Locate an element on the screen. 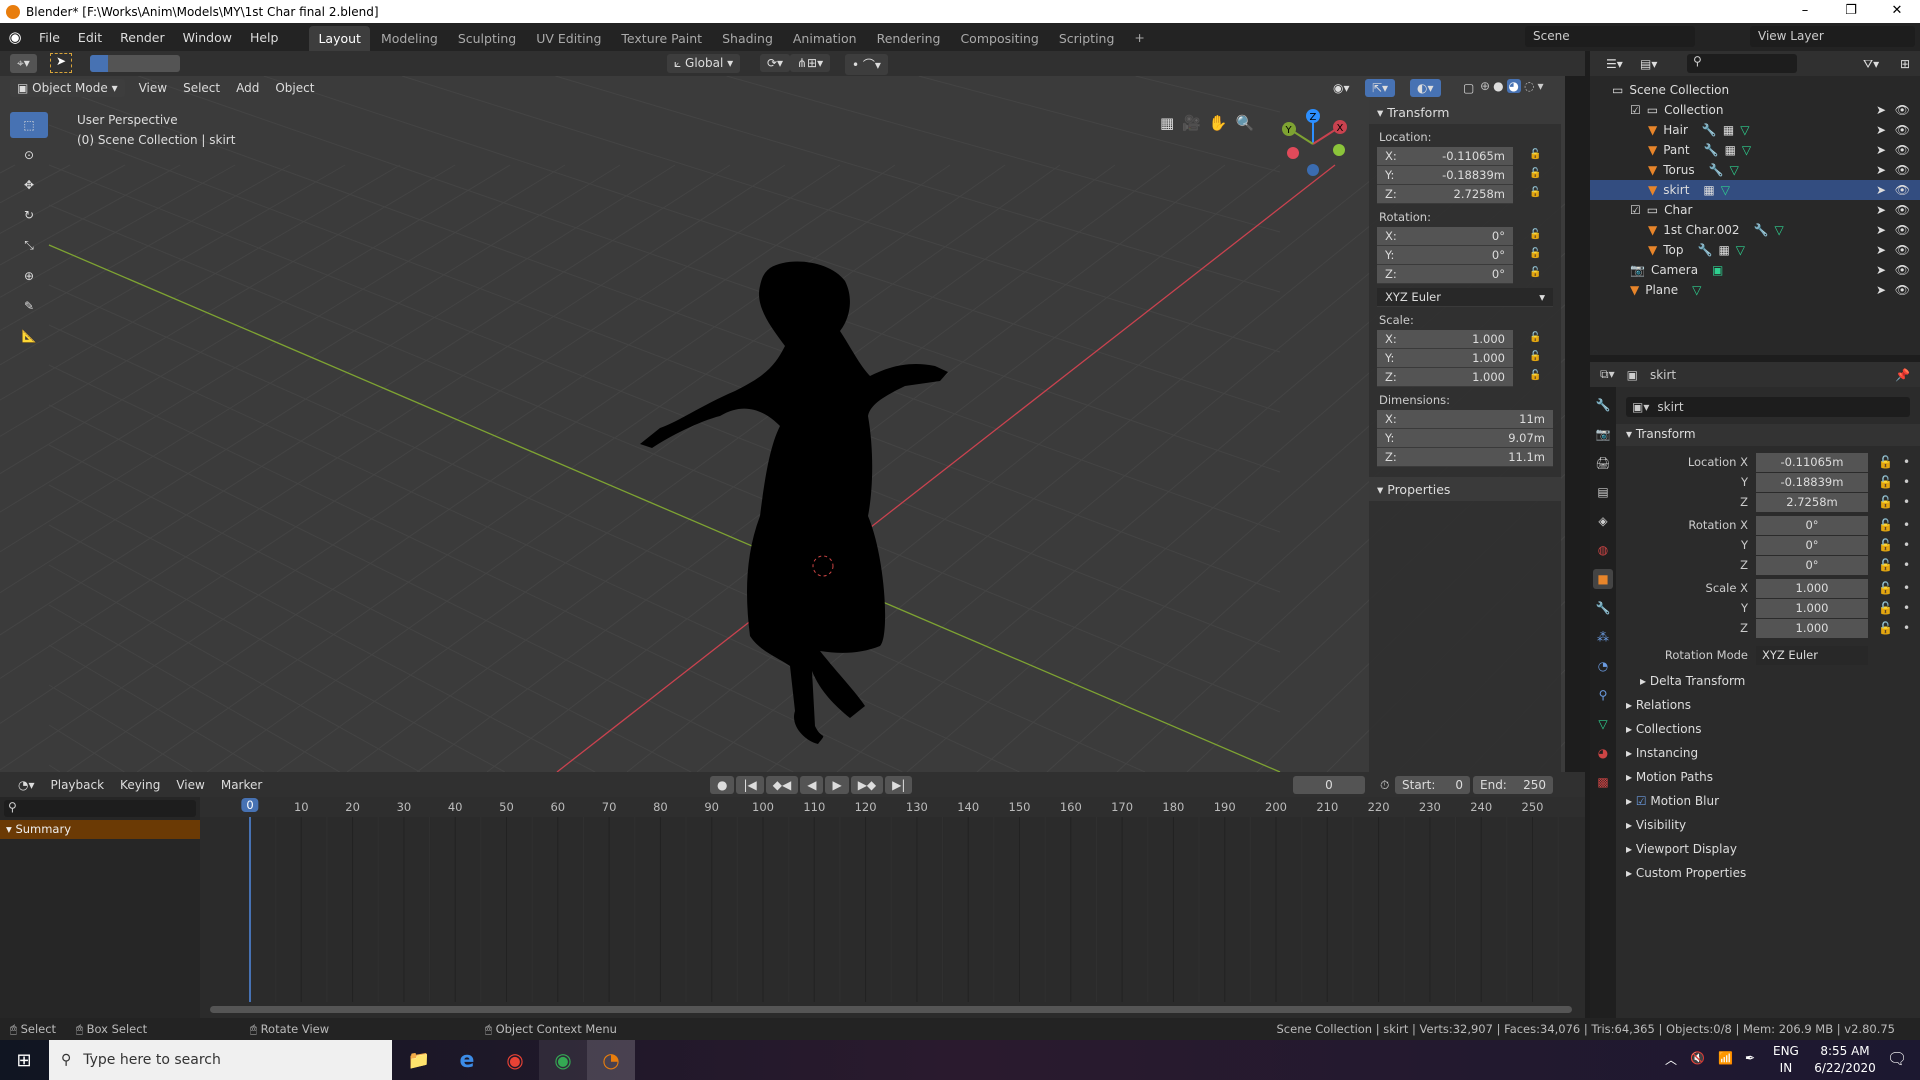 This screenshot has width=1920, height=1080. timeline-menu-playback: Playback is located at coordinates (78, 785).